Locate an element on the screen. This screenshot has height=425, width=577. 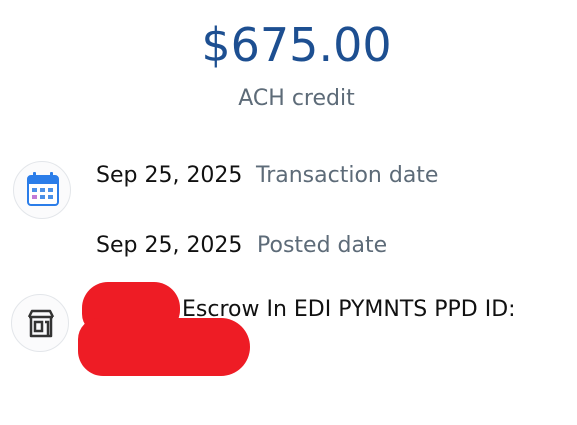
transaction-type: ACH credit is located at coordinates (296, 98).